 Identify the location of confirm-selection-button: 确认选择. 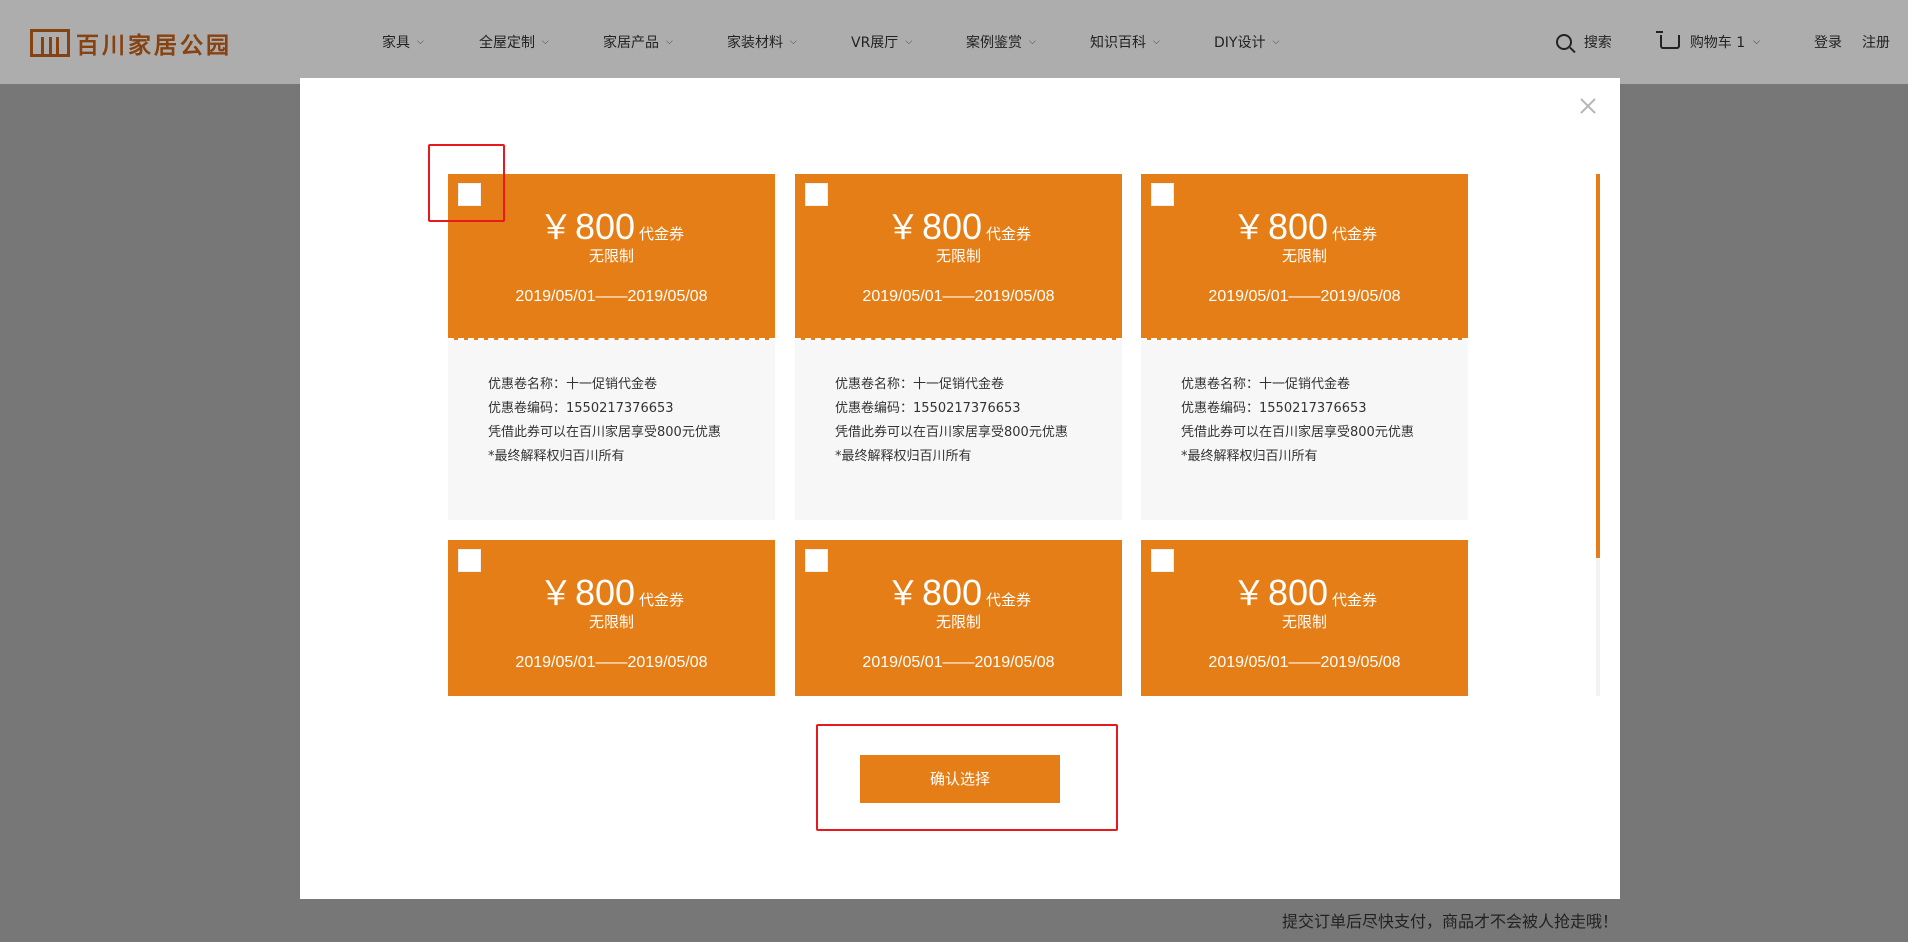
(960, 779).